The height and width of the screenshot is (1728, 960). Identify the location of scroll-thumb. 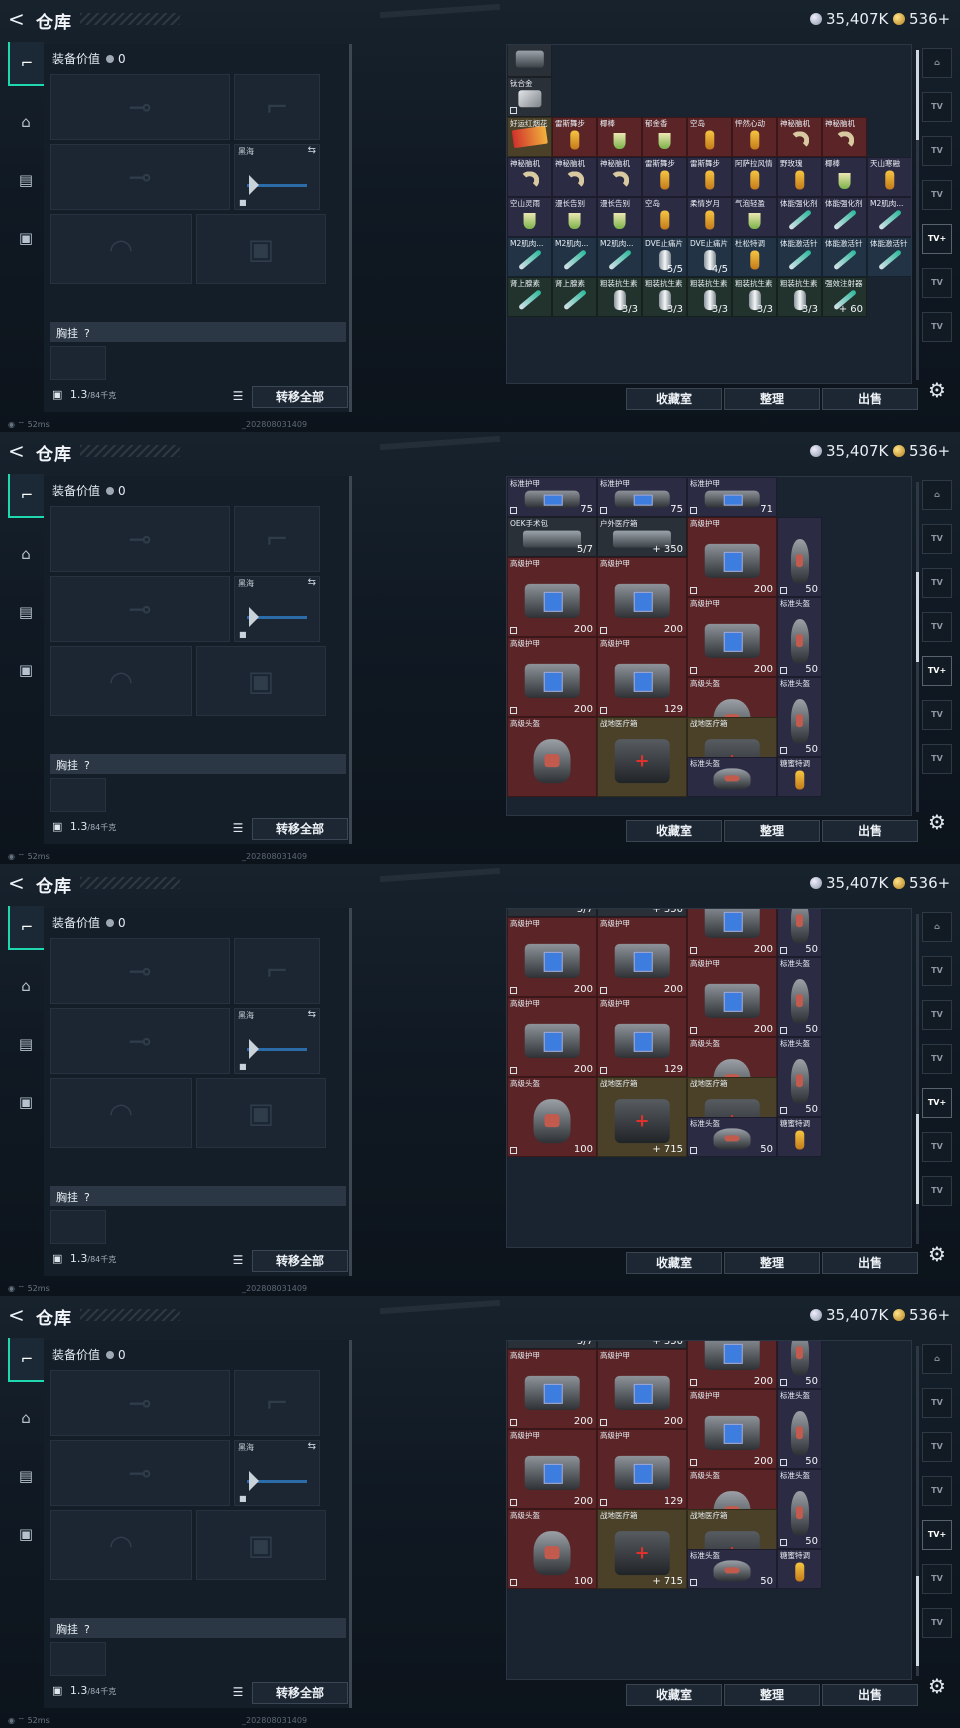
(917, 1621).